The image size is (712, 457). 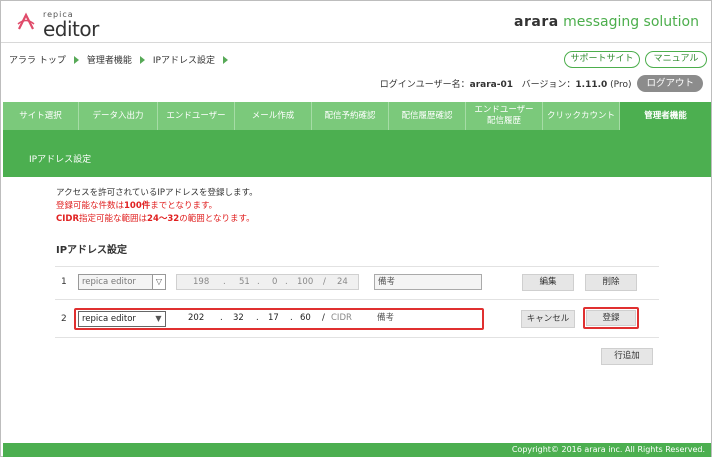 I want to click on ip-octet-2: 32, so click(x=238, y=318).